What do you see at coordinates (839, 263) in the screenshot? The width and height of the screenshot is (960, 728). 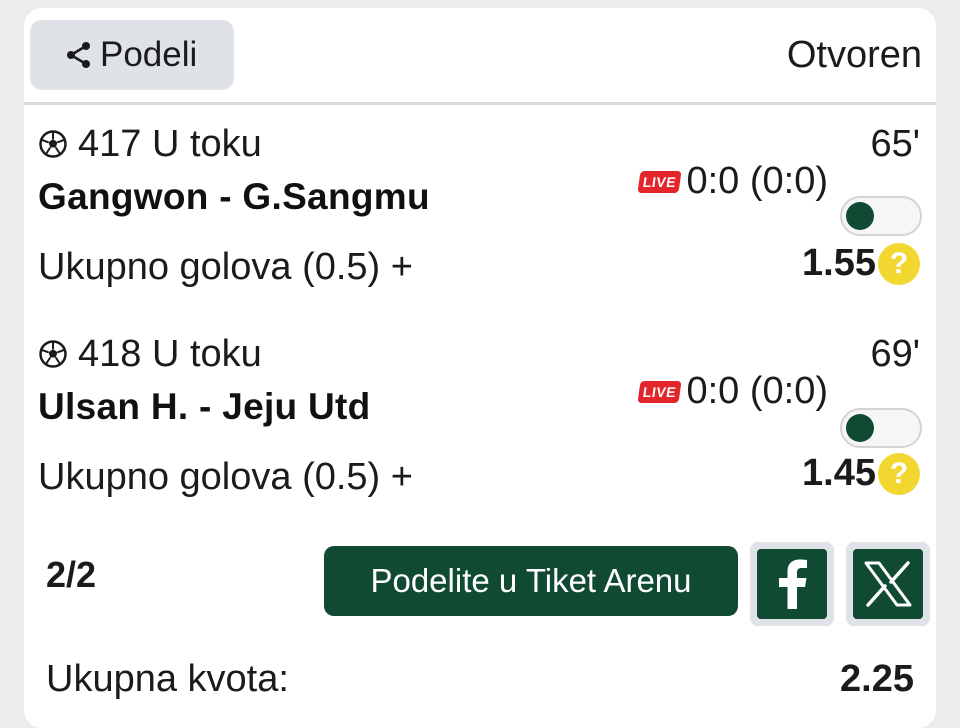 I see `odd-value: 1.55` at bounding box center [839, 263].